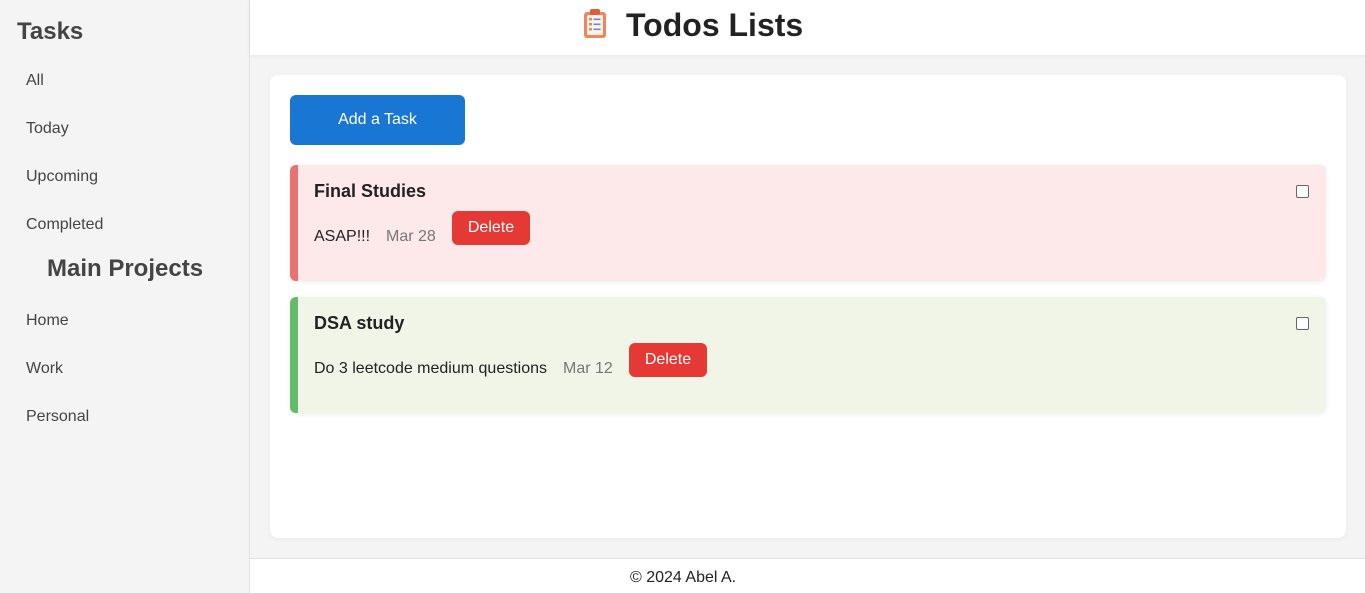 This screenshot has width=1365, height=593. Describe the element at coordinates (808, 223) in the screenshot. I see `task-card: Final Studies ASAP!!! Mar 28 Delete` at that location.